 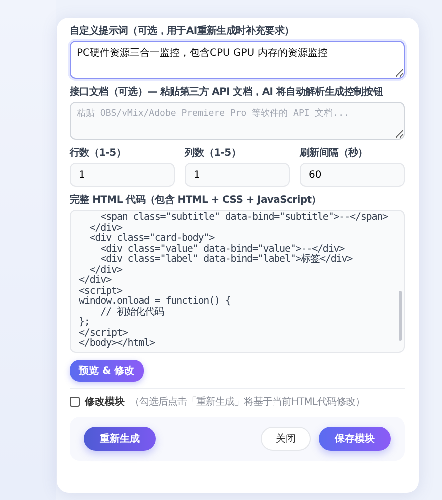 What do you see at coordinates (227, 92) in the screenshot?
I see `field-label: 接口文档（可选）— 粘贴第三方 API 文档，AI 将自动解析生成控制按钮` at bounding box center [227, 92].